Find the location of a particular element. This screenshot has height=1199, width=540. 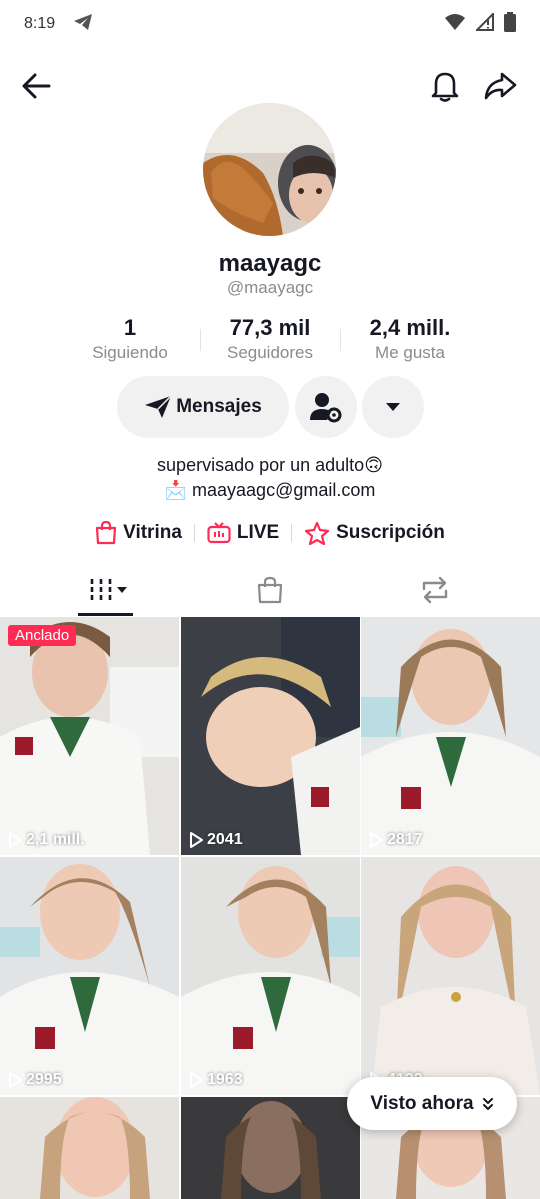

video-tile: 1963 is located at coordinates (270, 976).